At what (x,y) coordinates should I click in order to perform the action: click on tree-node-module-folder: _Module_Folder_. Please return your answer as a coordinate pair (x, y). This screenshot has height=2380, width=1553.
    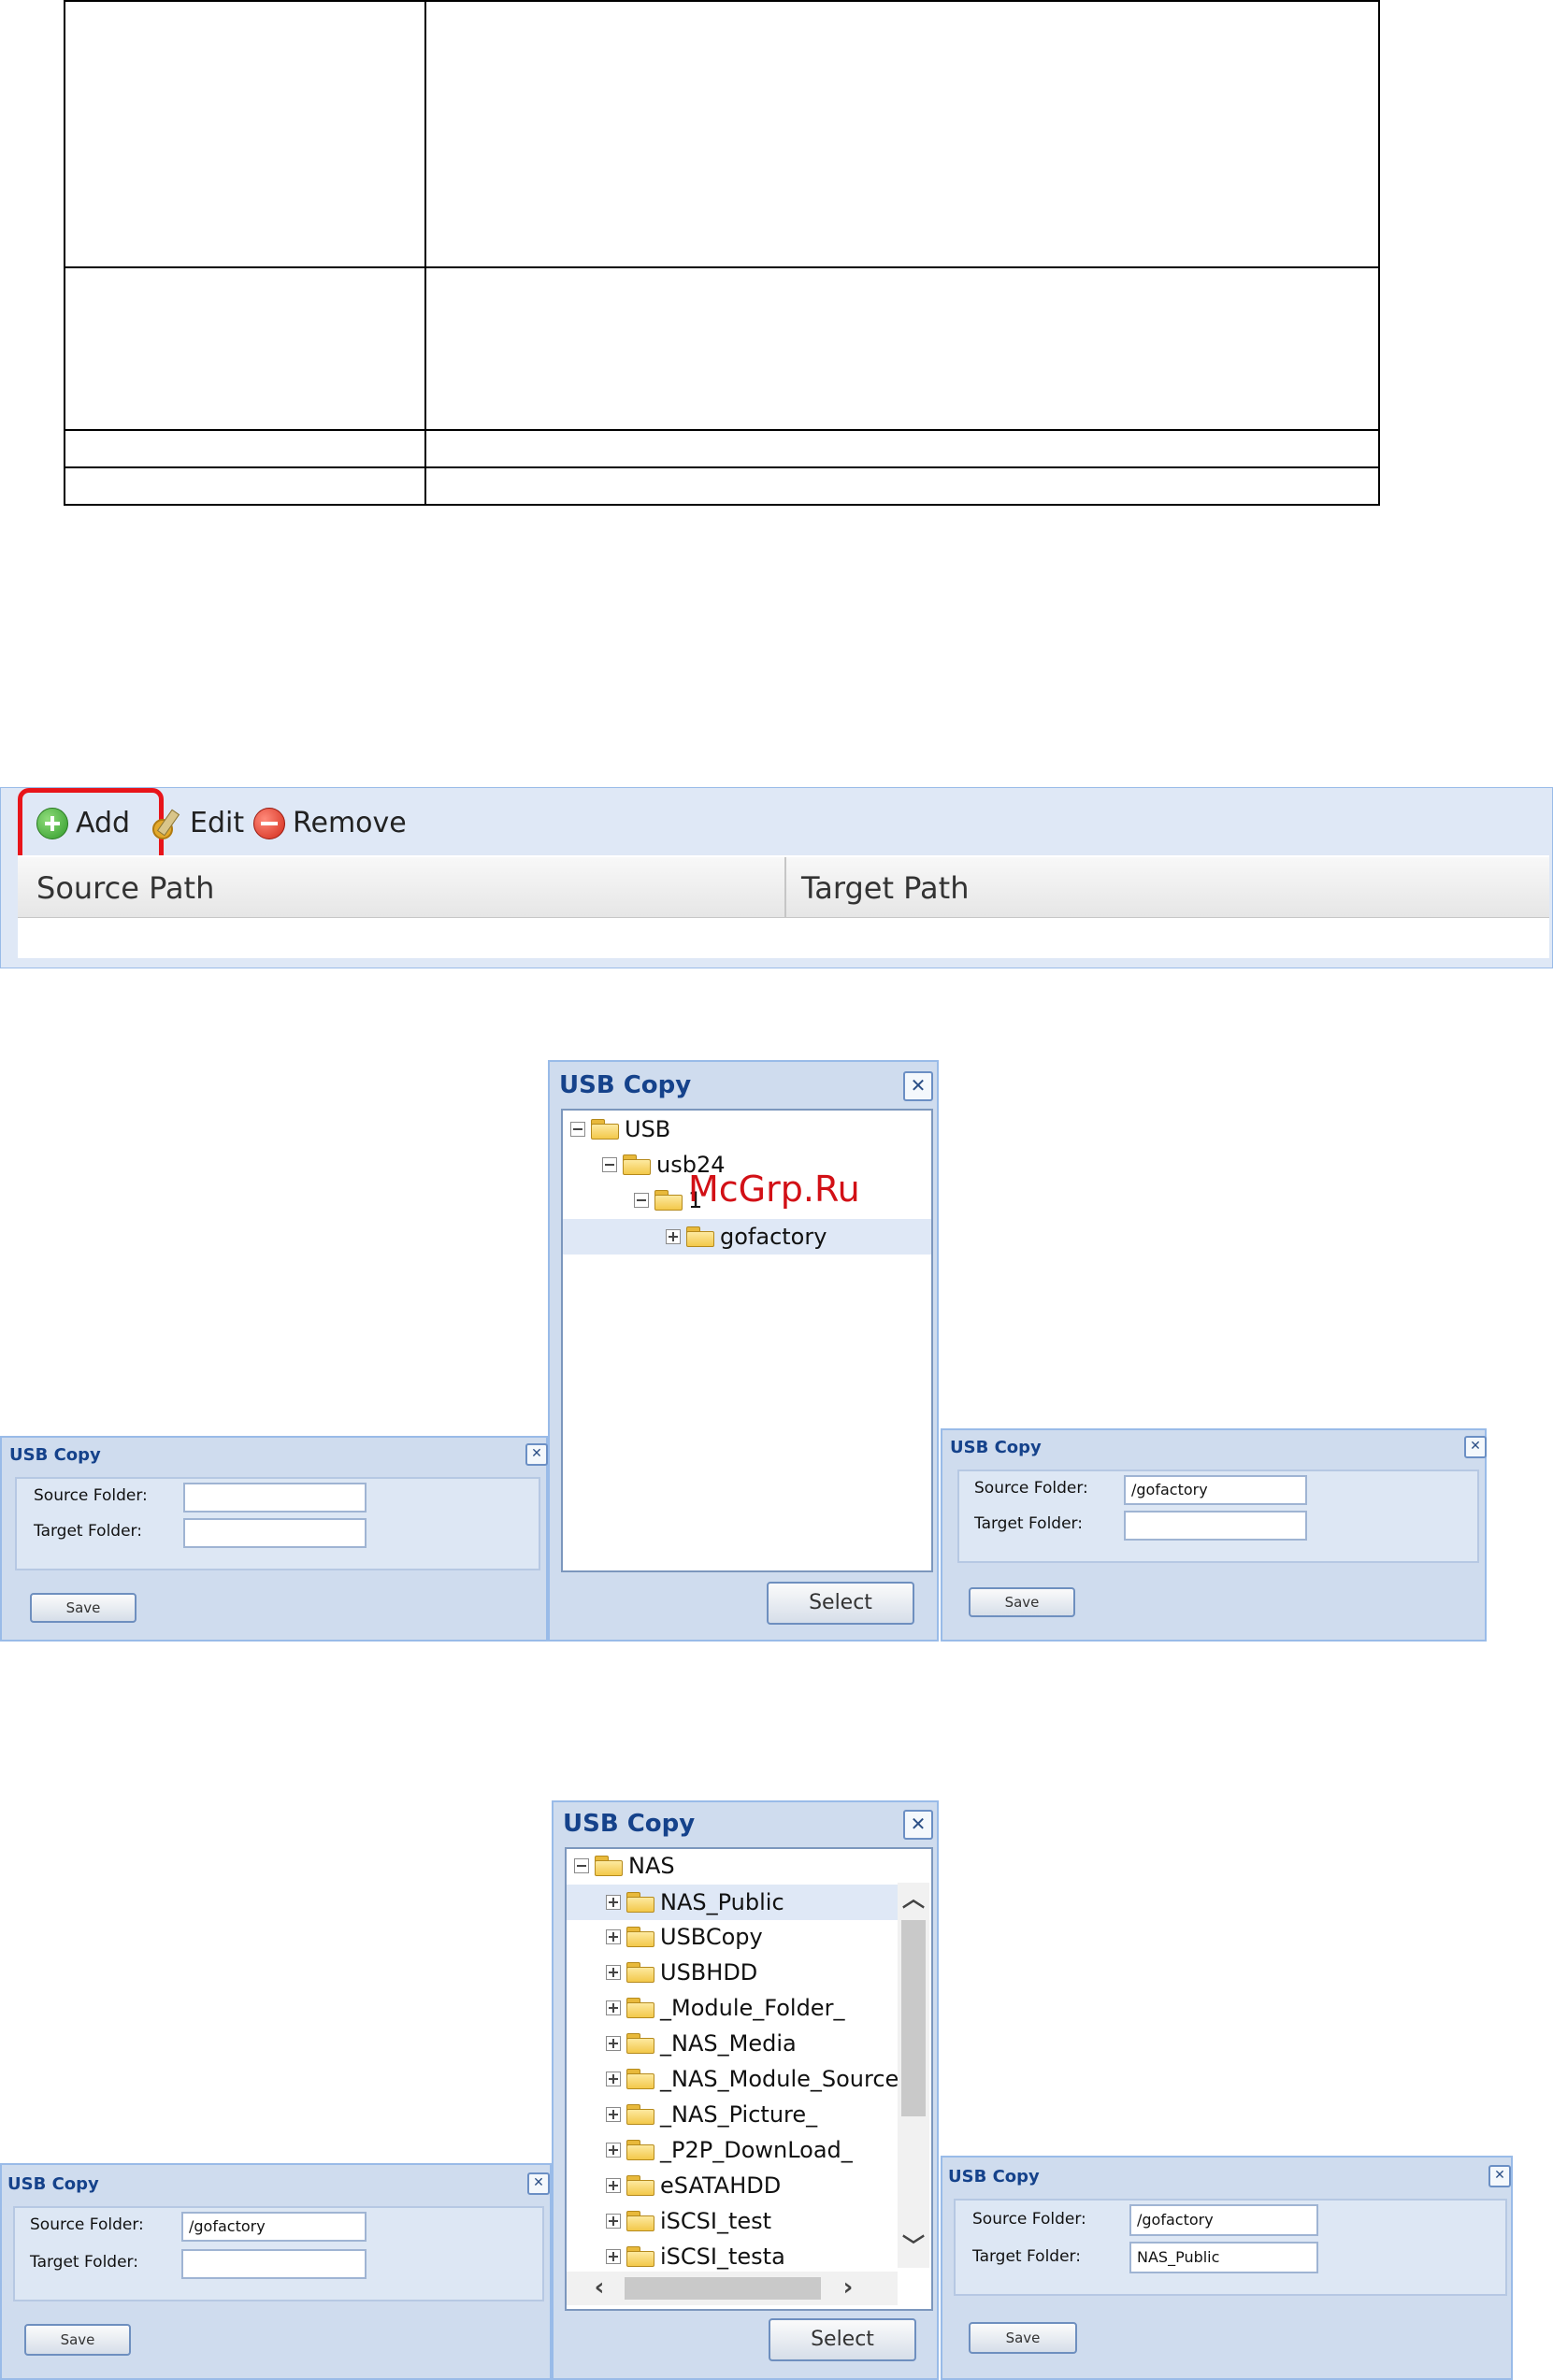
    Looking at the image, I should click on (725, 2008).